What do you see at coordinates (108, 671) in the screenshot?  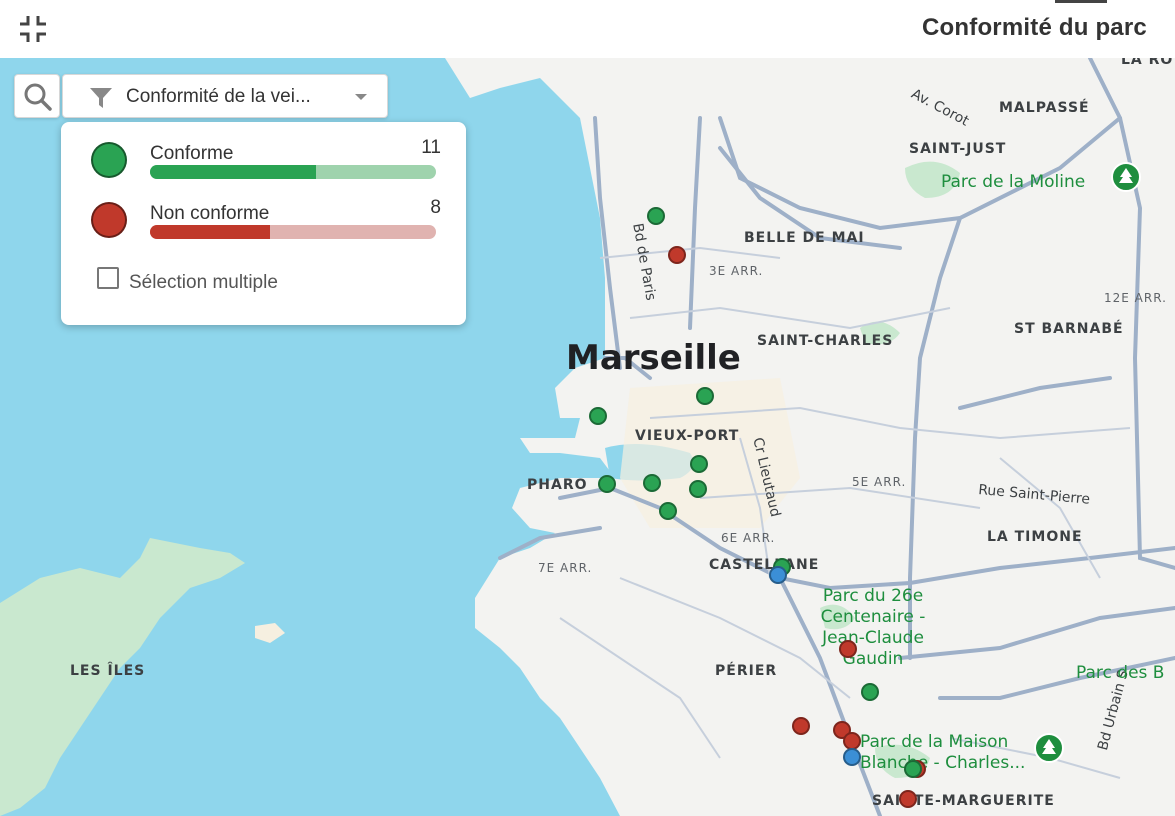 I see `district-label: LES ÎLES` at bounding box center [108, 671].